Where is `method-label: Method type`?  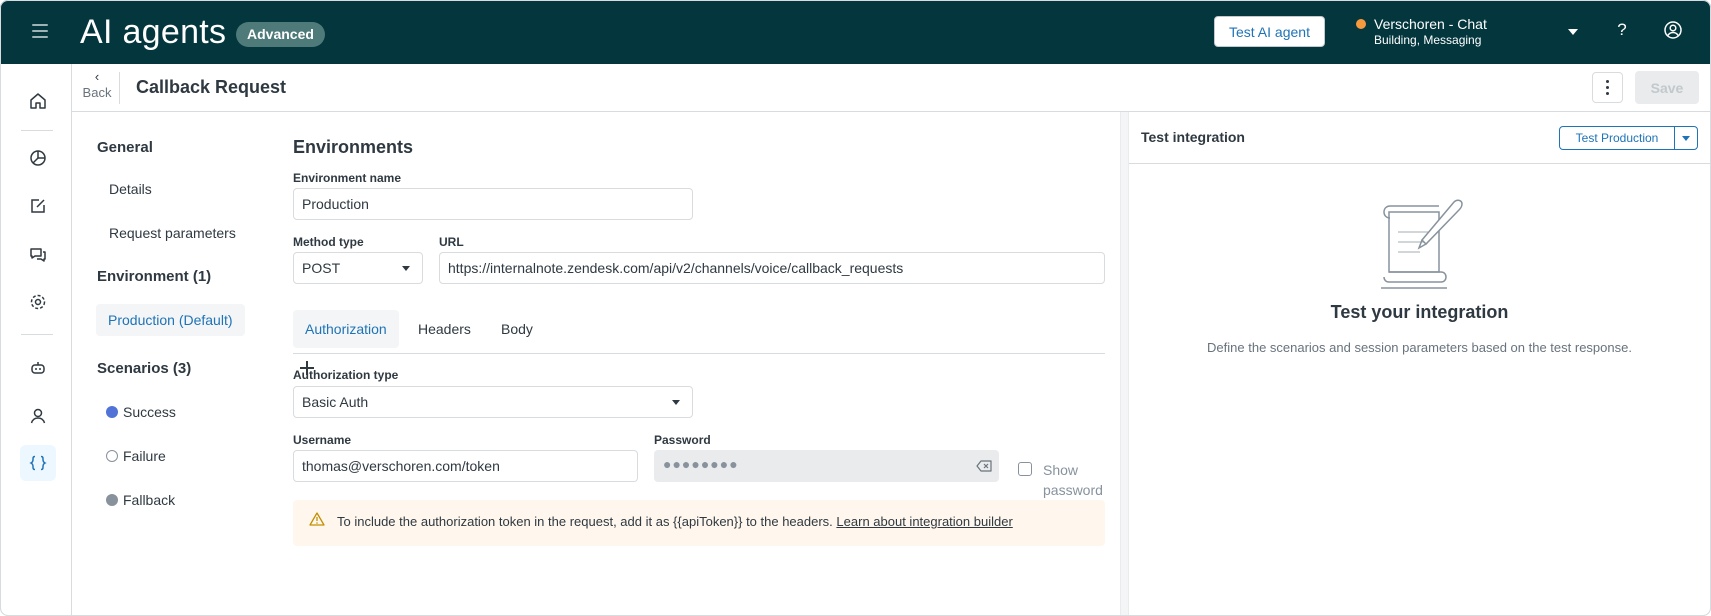 method-label: Method type is located at coordinates (328, 242).